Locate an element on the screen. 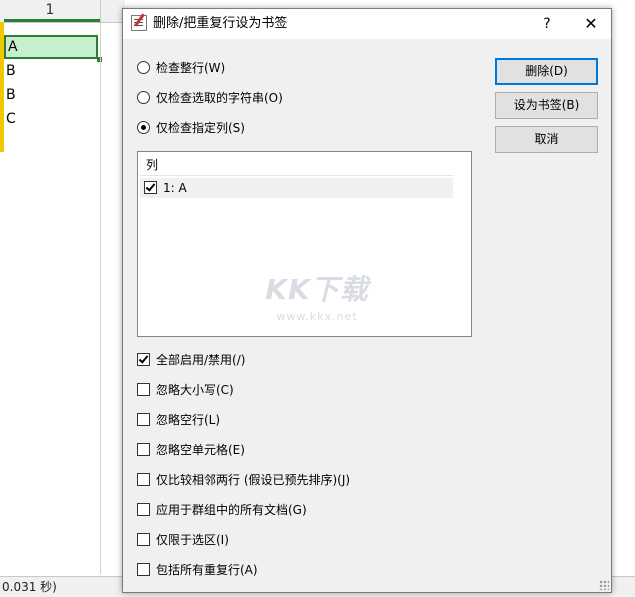 The height and width of the screenshot is (597, 635). checkbox-adjacent-rows-only: 仅比较相邻两行 (假设已预先排序)(J) is located at coordinates (243, 480).